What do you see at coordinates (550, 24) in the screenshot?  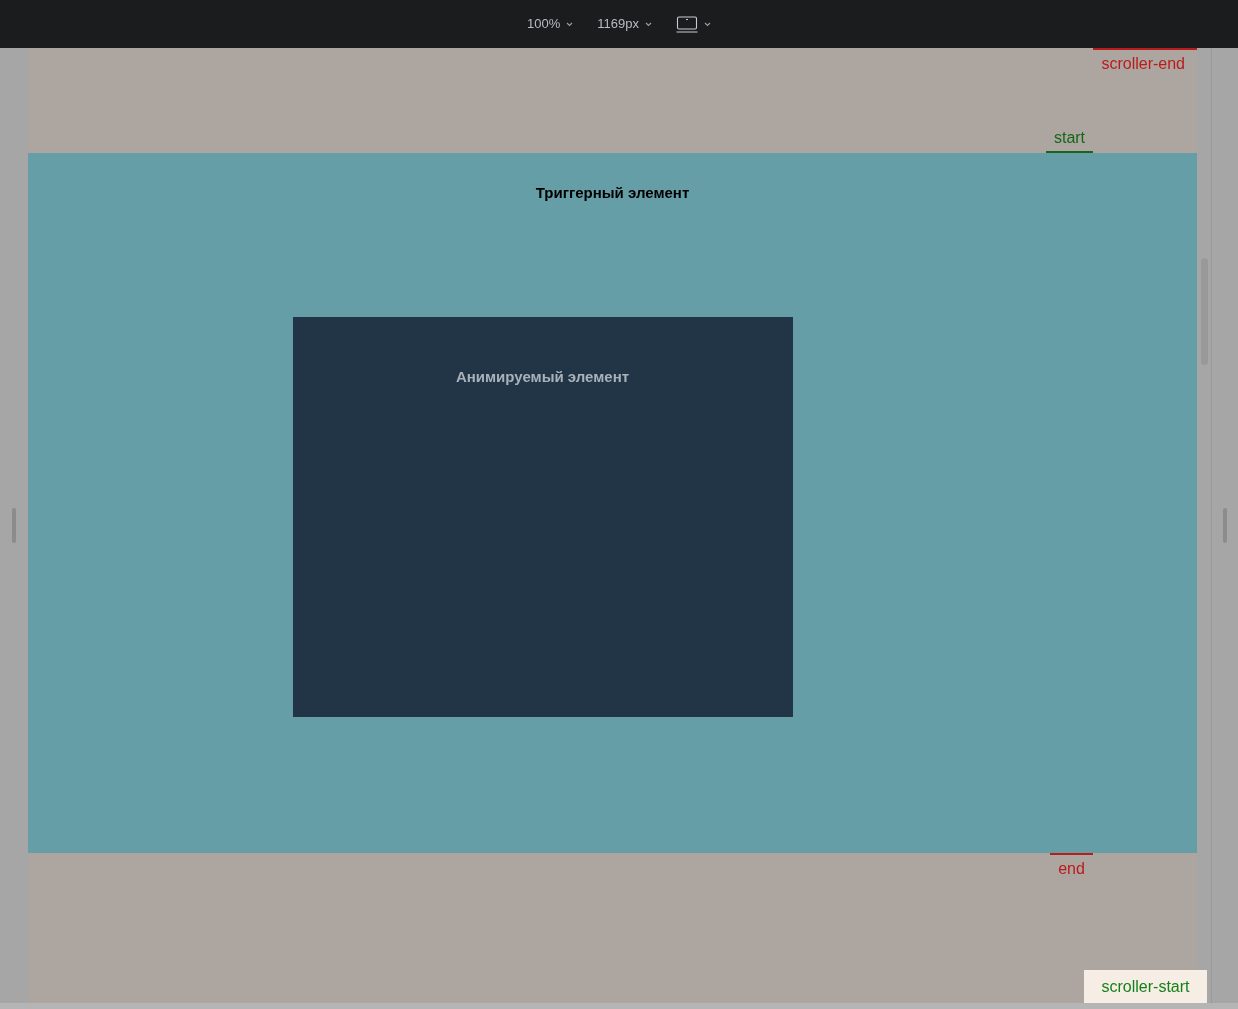 I see `zoom-dropdown: 100%` at bounding box center [550, 24].